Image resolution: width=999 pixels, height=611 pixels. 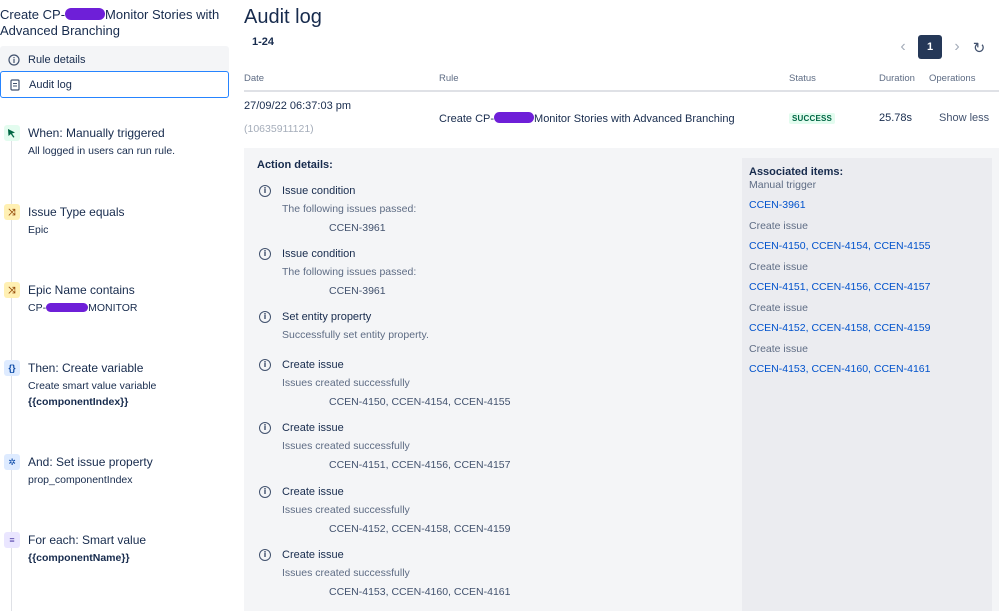 What do you see at coordinates (96, 133) in the screenshot?
I see `component-title: When: Manually triggered` at bounding box center [96, 133].